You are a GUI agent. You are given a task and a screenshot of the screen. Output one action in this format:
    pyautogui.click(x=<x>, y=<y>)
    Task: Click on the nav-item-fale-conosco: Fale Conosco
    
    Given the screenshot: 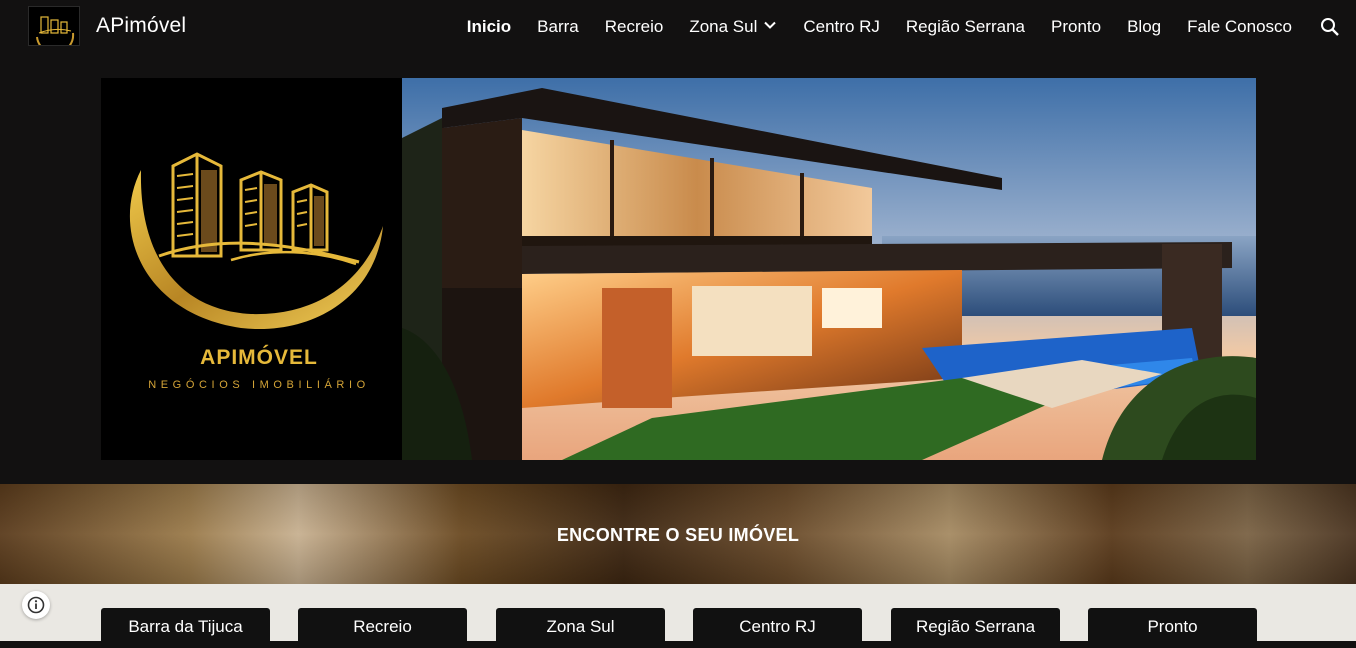 What is the action you would take?
    pyautogui.click(x=1239, y=27)
    